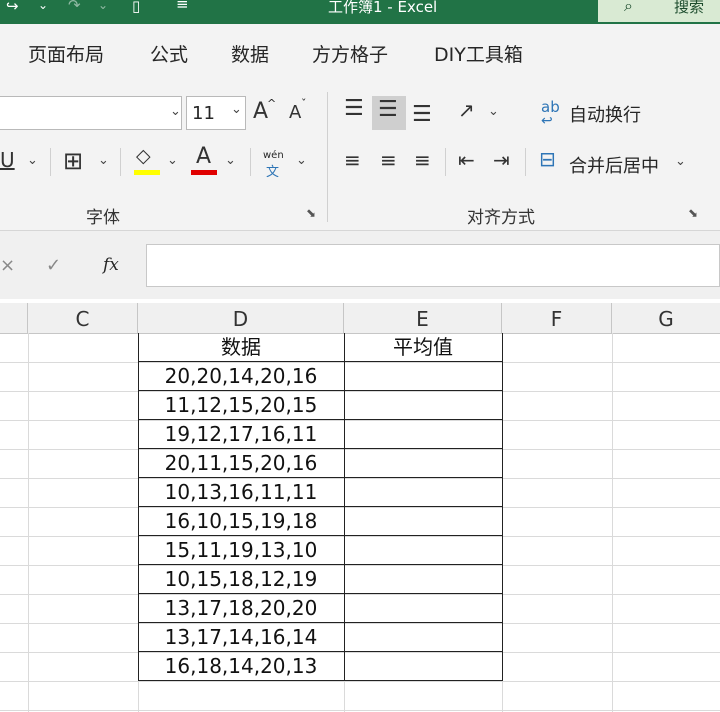  What do you see at coordinates (422, 115) in the screenshot?
I see `align-bottom-icon: ☰` at bounding box center [422, 115].